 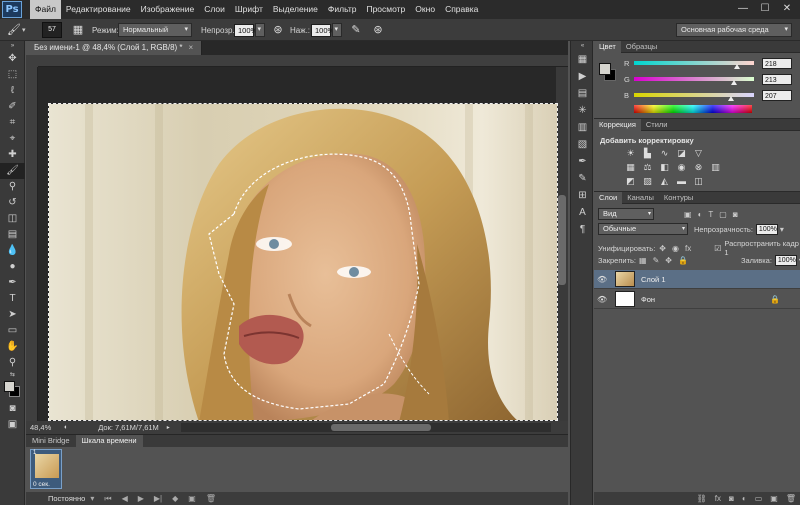 I want to click on lasso-tool-icon: ℓ, so click(x=12, y=91).